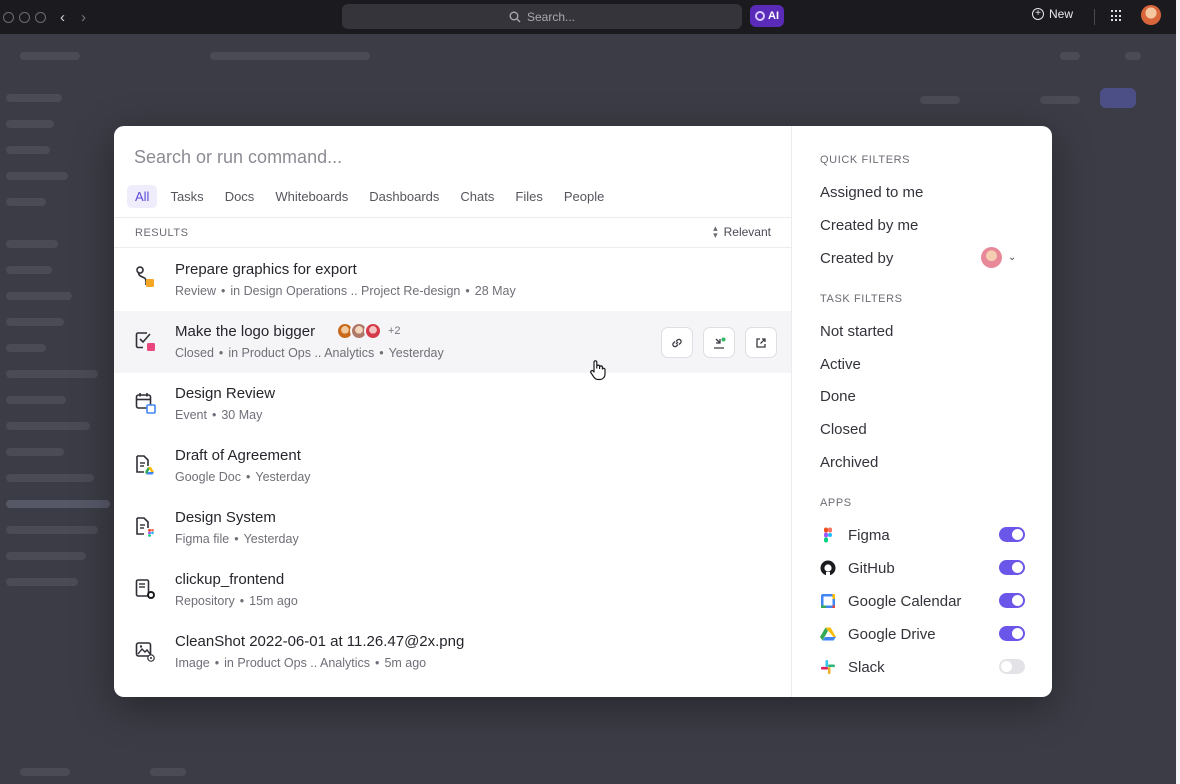 This screenshot has height=784, width=1180. Describe the element at coordinates (871, 568) in the screenshot. I see `app-label-github: GitHub` at that location.